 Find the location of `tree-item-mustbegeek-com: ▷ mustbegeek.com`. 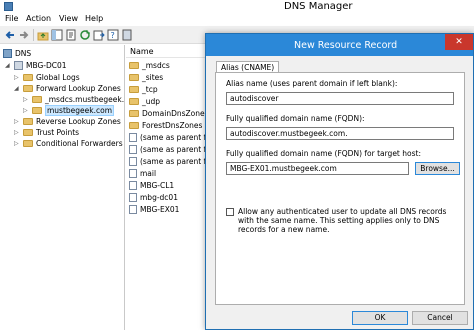

tree-item-mustbegeek-com: ▷ mustbegeek.com is located at coordinates (69, 110).